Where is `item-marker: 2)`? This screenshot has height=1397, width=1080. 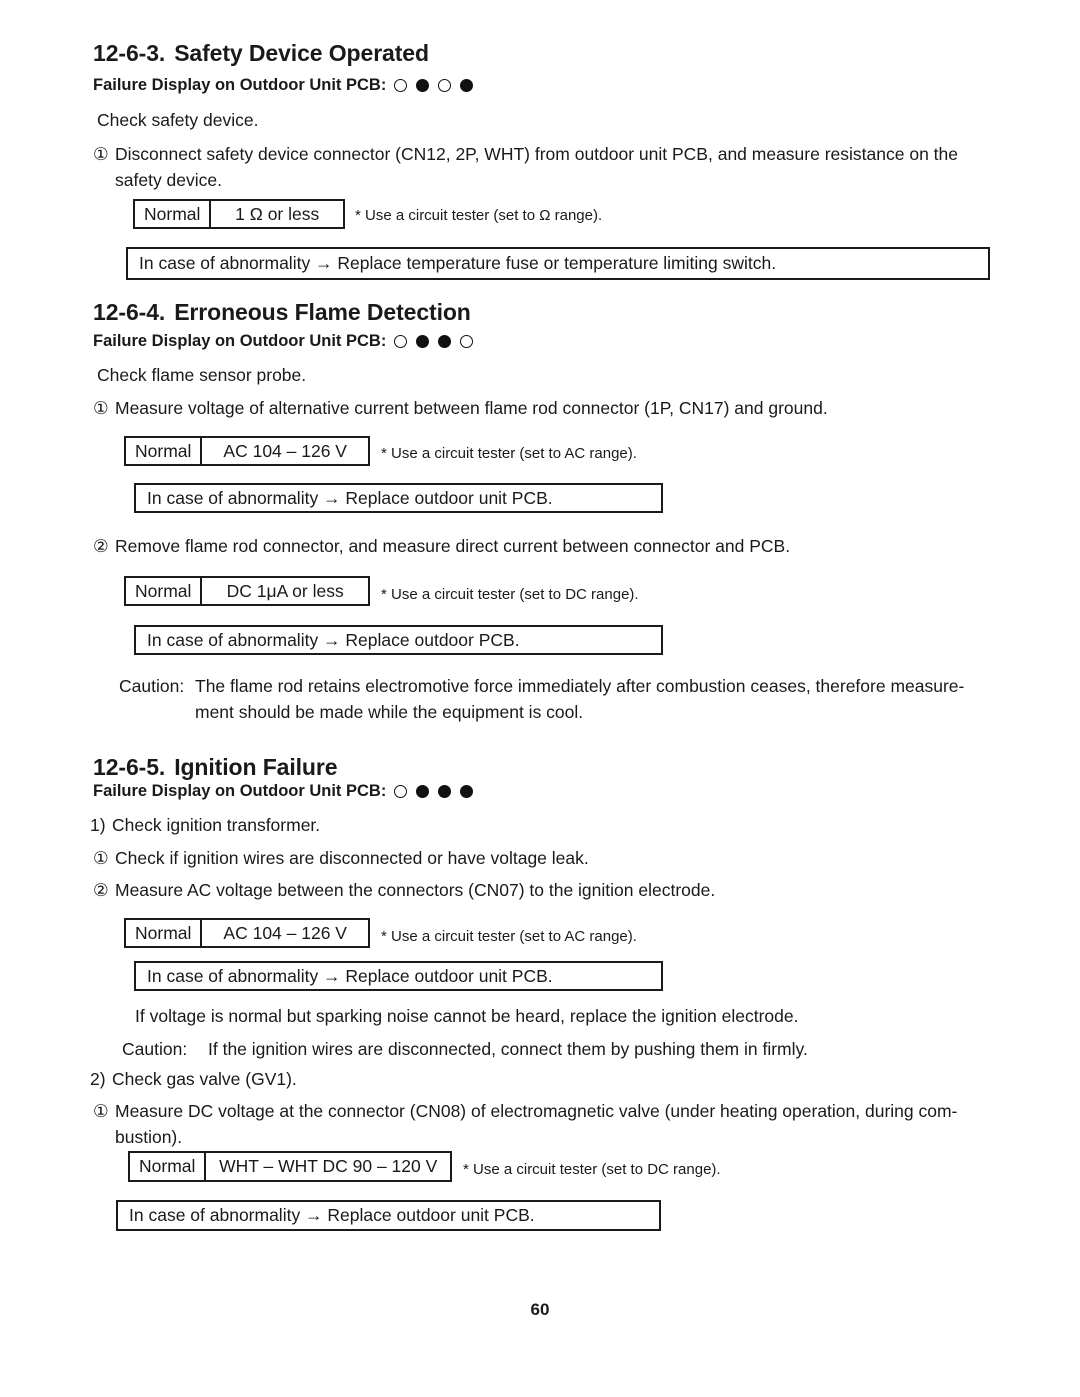 item-marker: 2) is located at coordinates (98, 1079).